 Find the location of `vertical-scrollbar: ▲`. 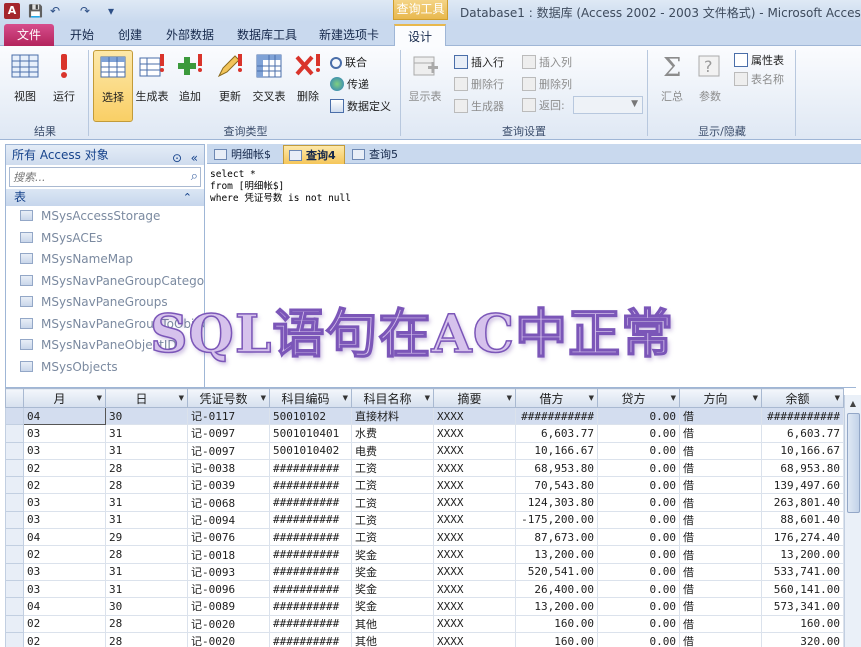

vertical-scrollbar: ▲ is located at coordinates (852, 521).